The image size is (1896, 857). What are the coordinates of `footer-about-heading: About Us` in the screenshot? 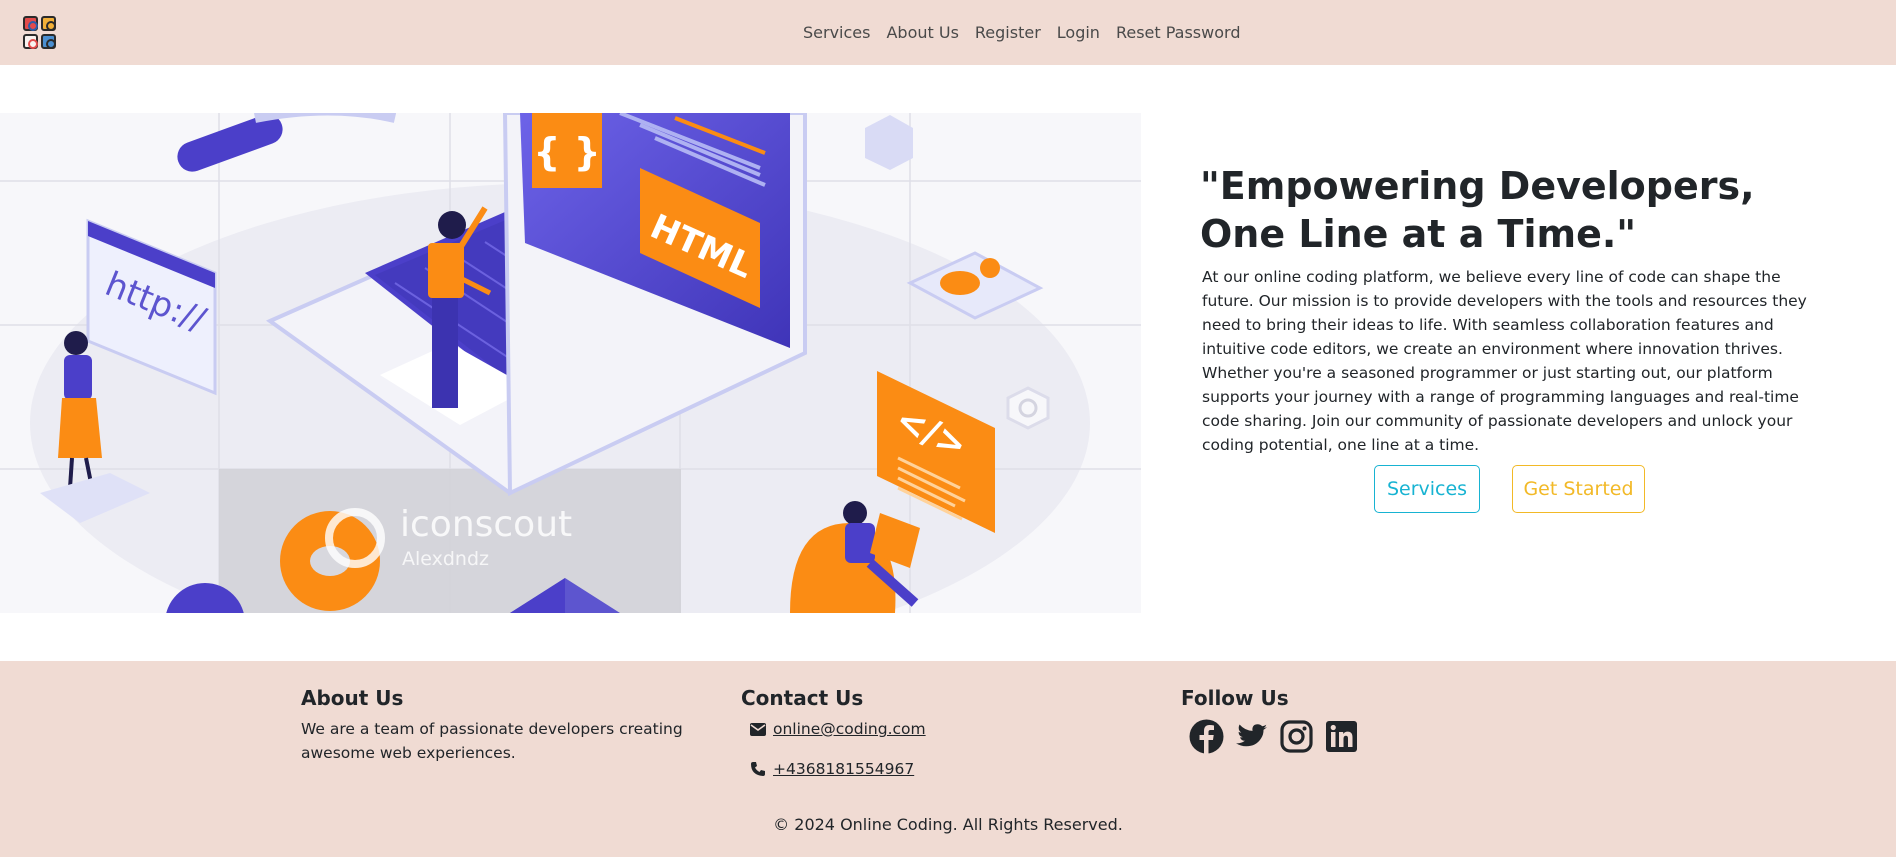 It's located at (352, 698).